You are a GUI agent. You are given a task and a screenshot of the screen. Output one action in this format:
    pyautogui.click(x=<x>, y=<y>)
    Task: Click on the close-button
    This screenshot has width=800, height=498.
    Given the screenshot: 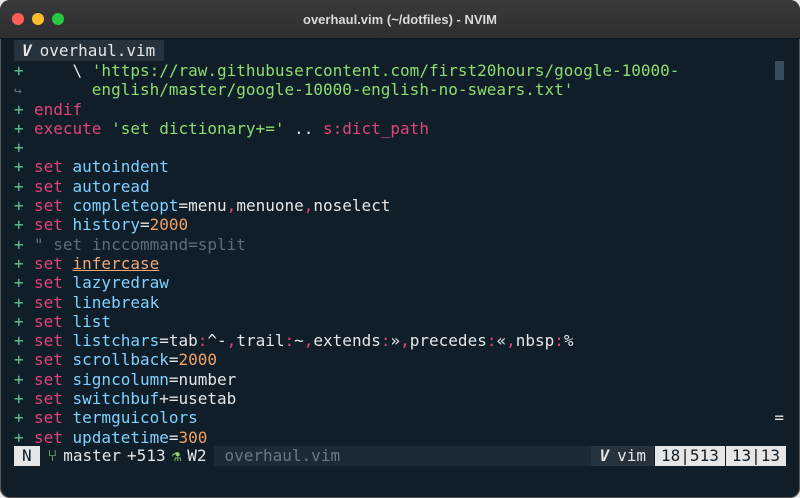 What is the action you would take?
    pyautogui.click(x=18, y=19)
    